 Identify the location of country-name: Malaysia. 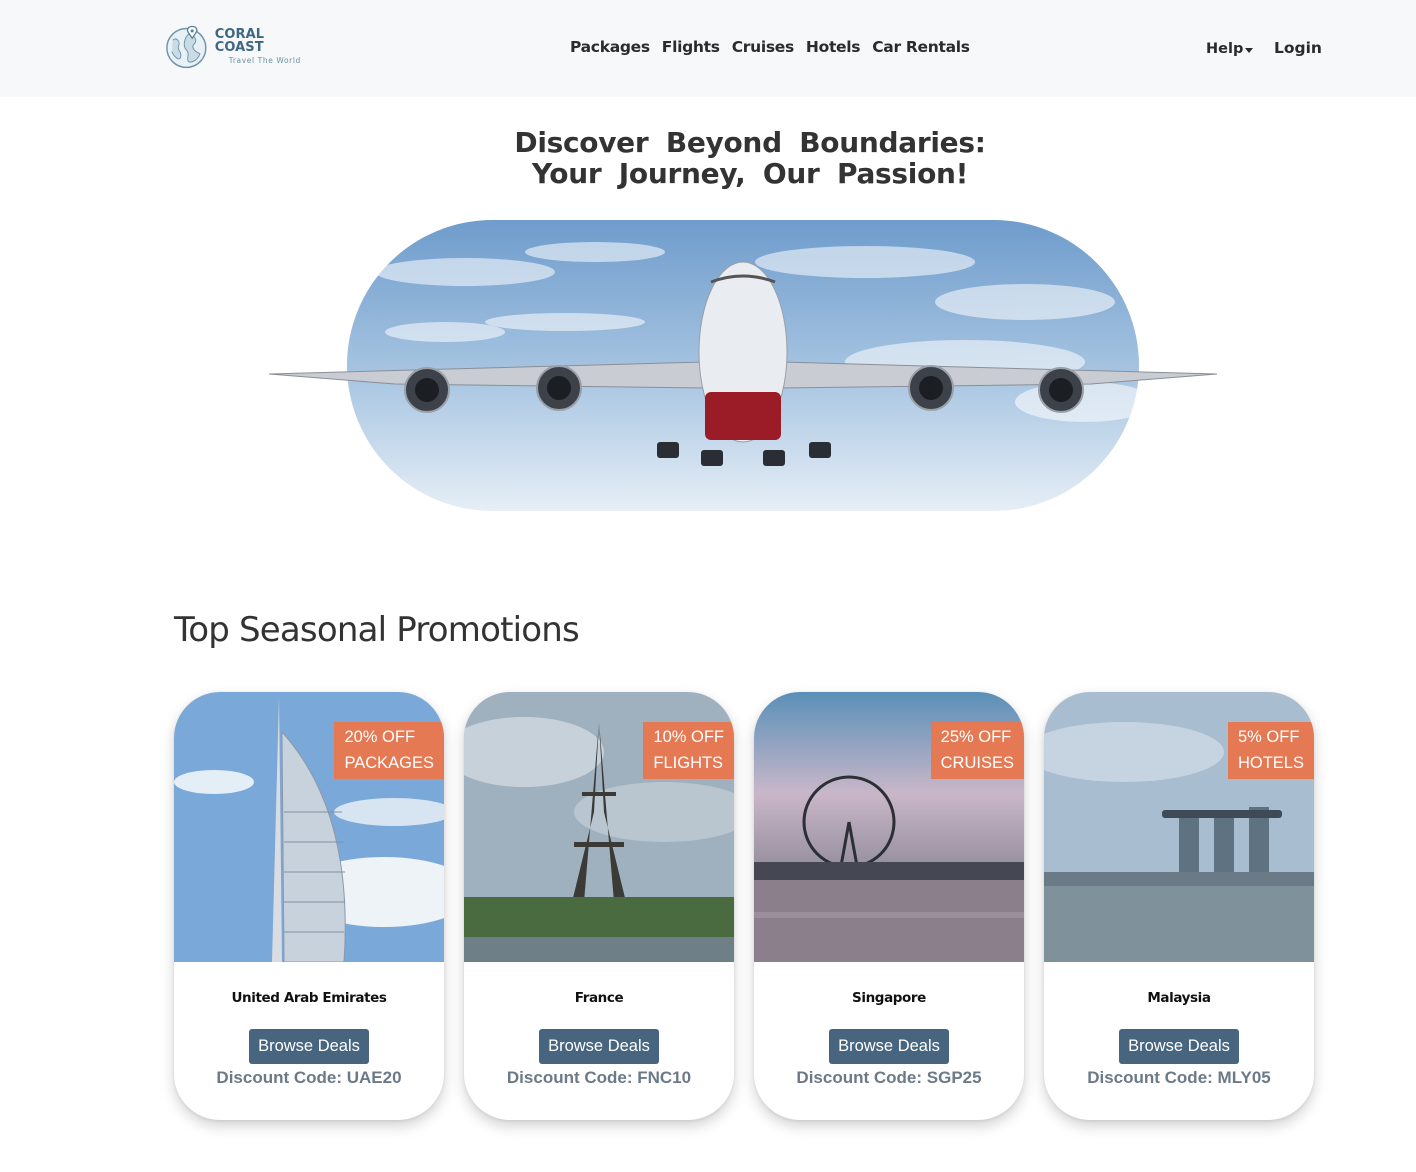
(1179, 998).